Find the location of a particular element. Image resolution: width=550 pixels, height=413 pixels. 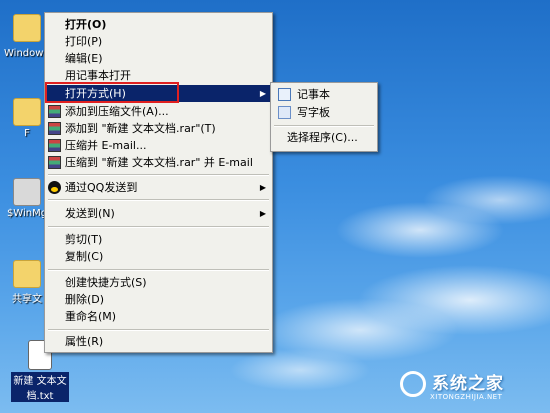

menu-item-label: 用记事本打开 is located at coordinates (98, 75).